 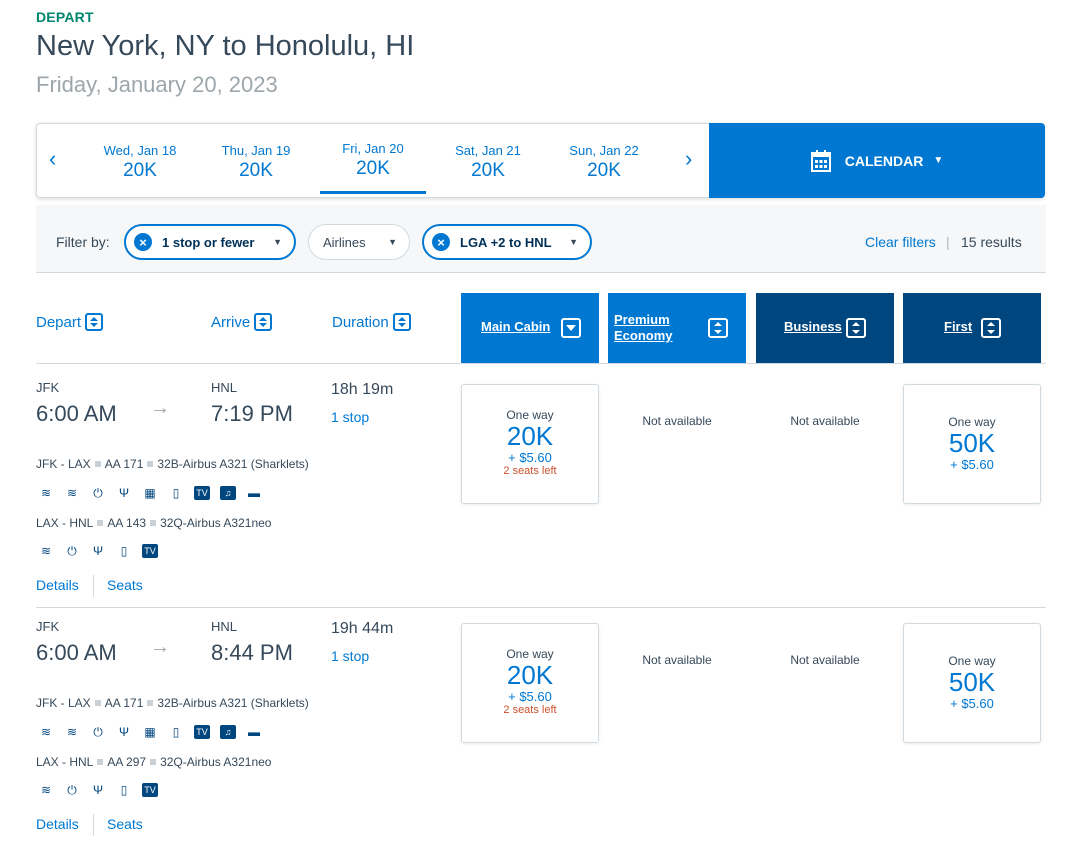 I want to click on date-cell-jan20: Fri, Jan 20 20K, so click(x=373, y=159).